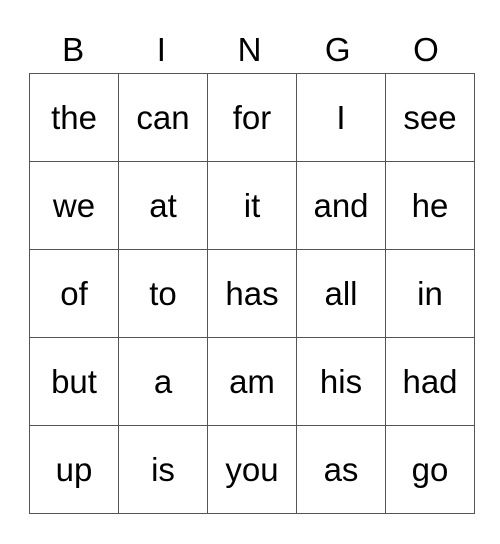  Describe the element at coordinates (426, 49) in the screenshot. I see `header-letter-o: O` at that location.